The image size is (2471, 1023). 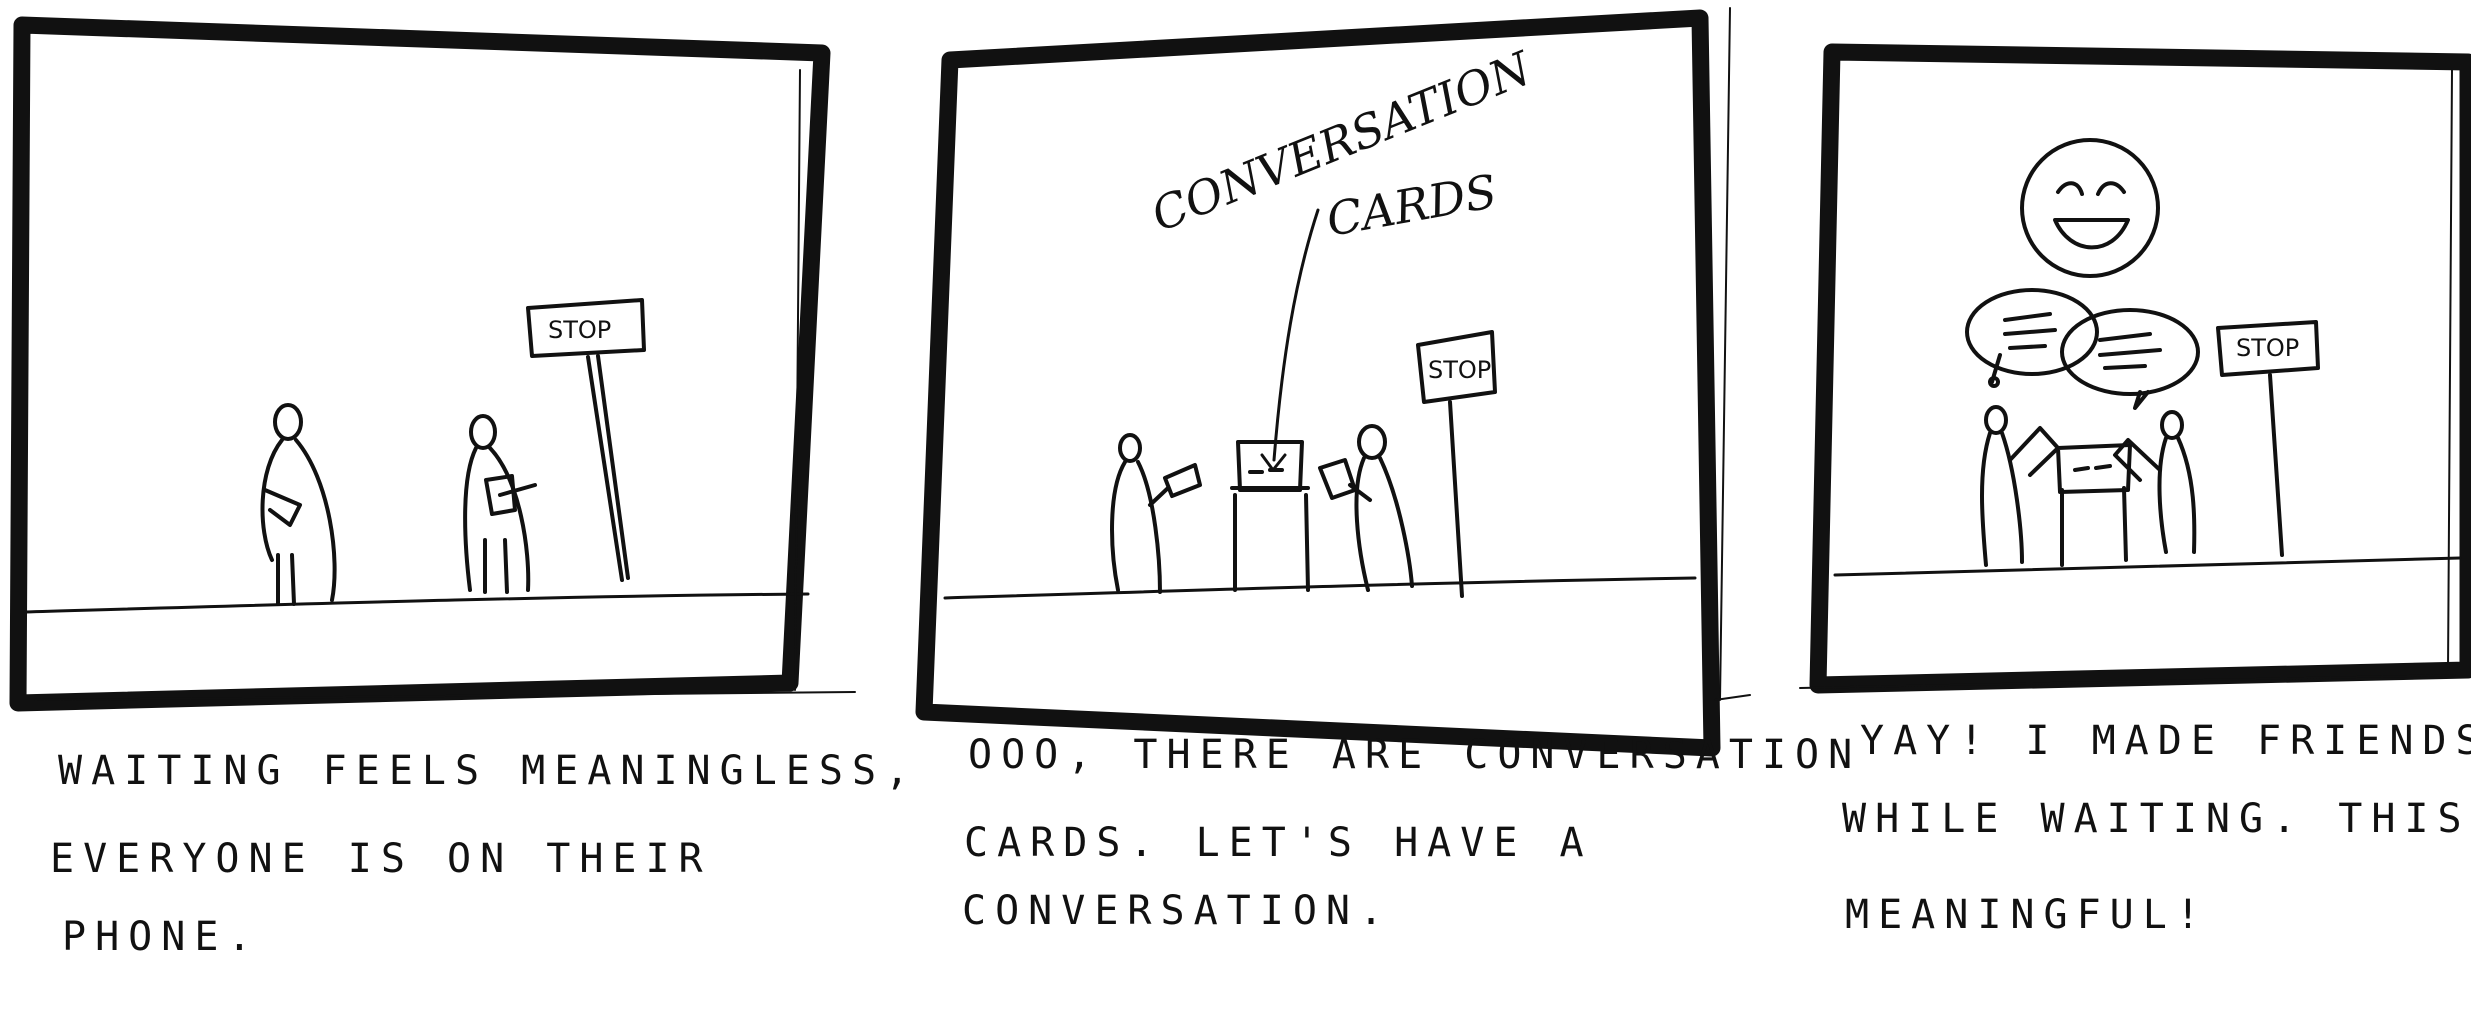 I want to click on label-arrow, so click(x=1296, y=335).